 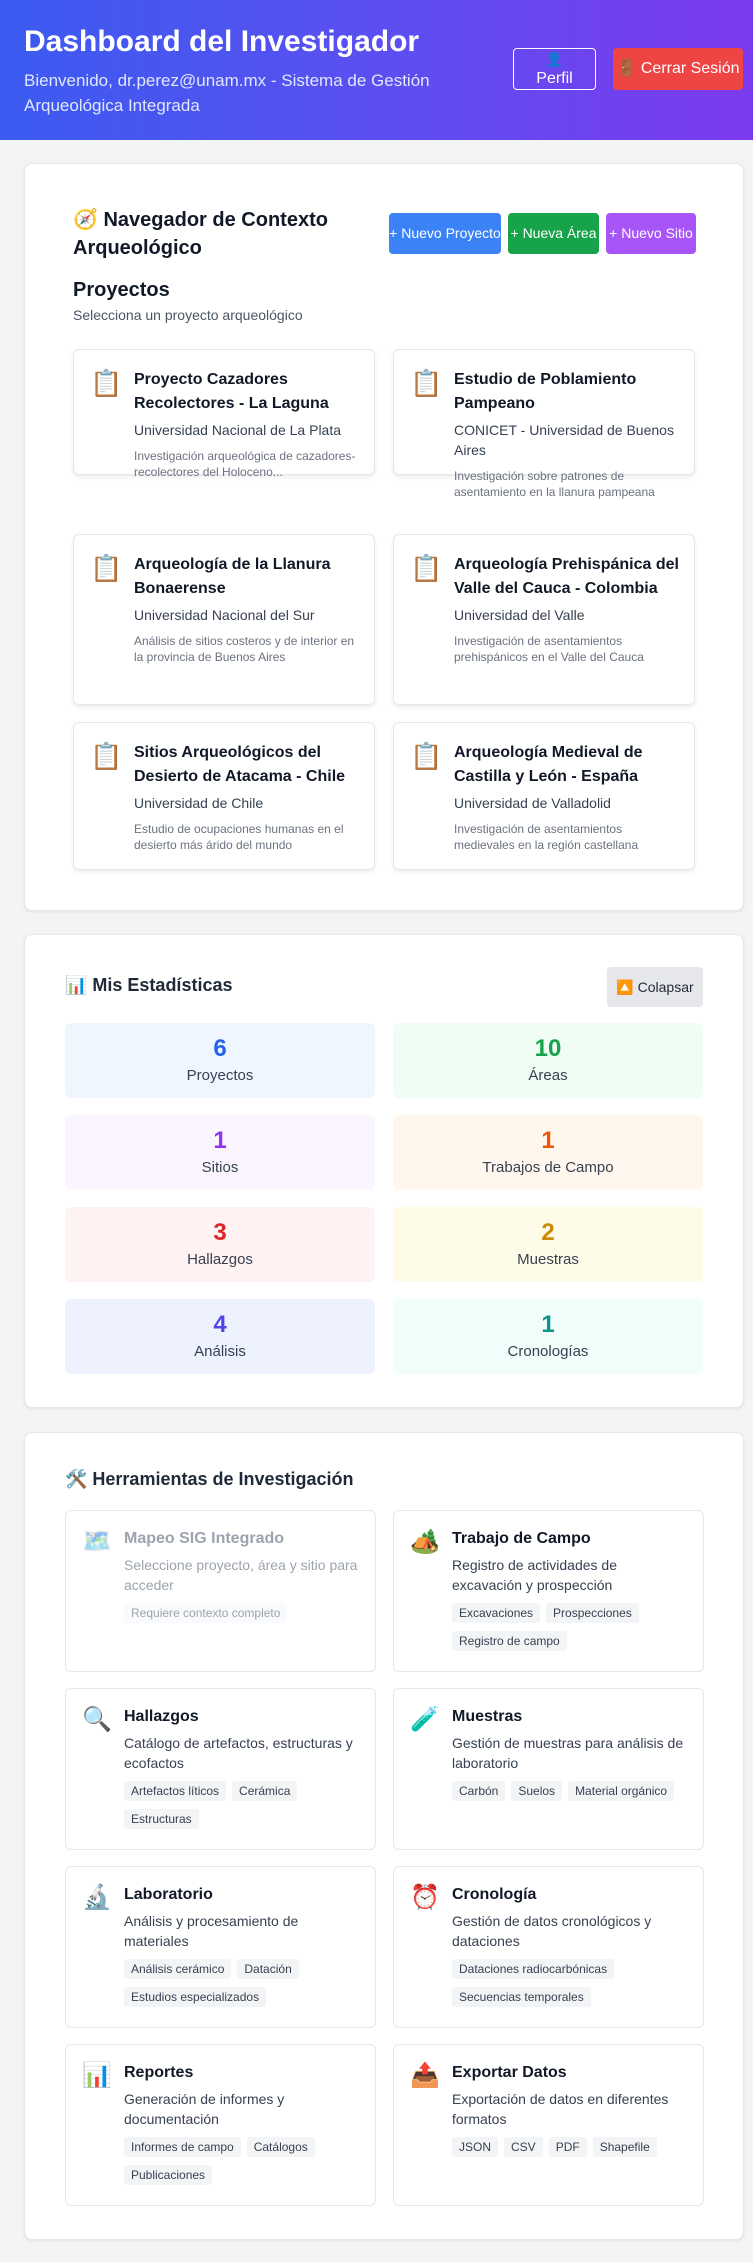 What do you see at coordinates (690, 68) in the screenshot?
I see `logout-button-label: Cerrar Sesión` at bounding box center [690, 68].